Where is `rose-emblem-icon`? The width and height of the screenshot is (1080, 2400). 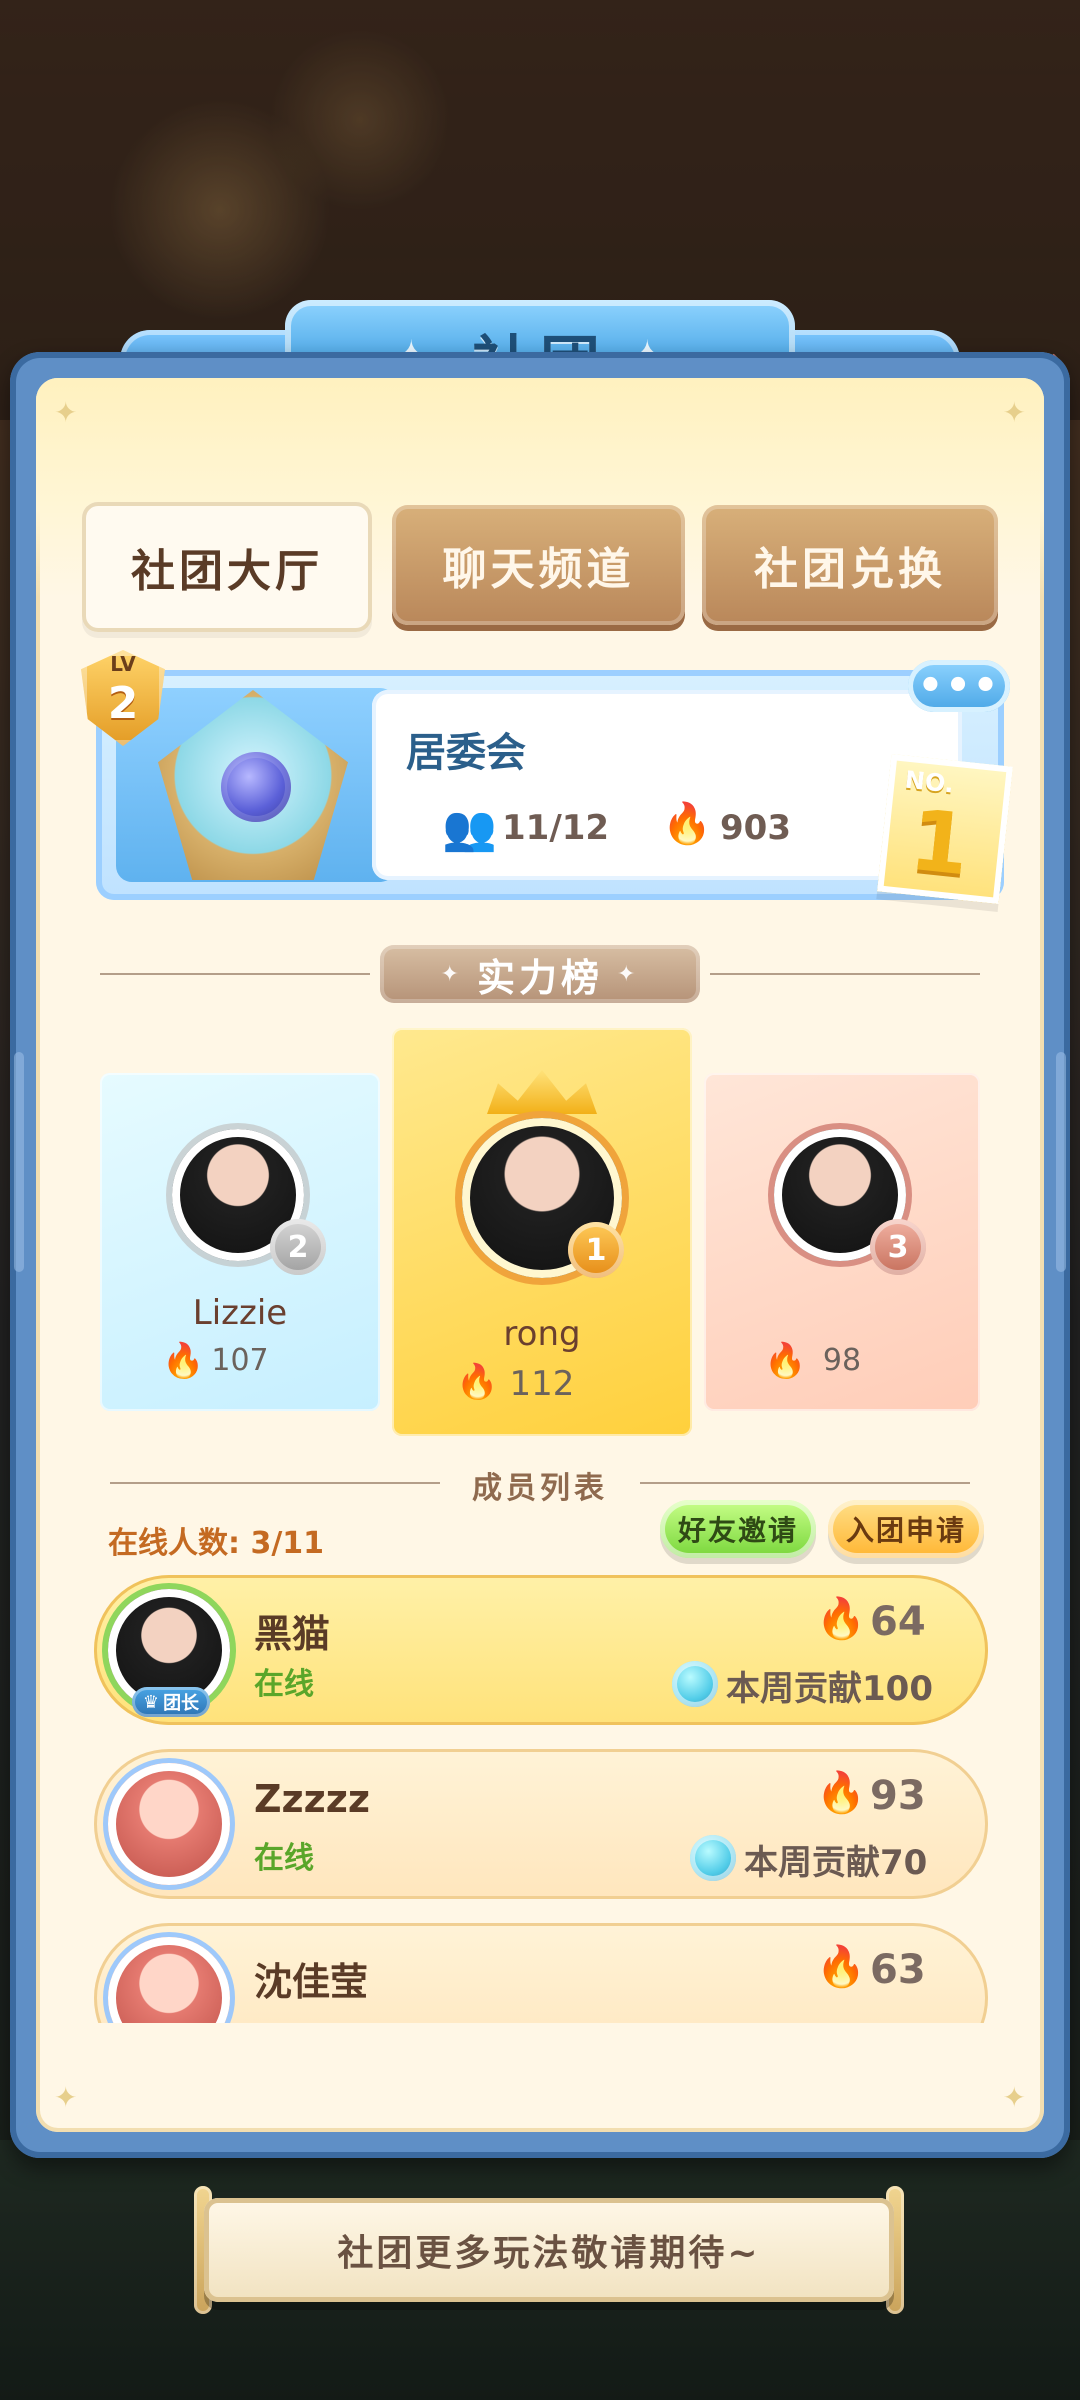 rose-emblem-icon is located at coordinates (256, 787).